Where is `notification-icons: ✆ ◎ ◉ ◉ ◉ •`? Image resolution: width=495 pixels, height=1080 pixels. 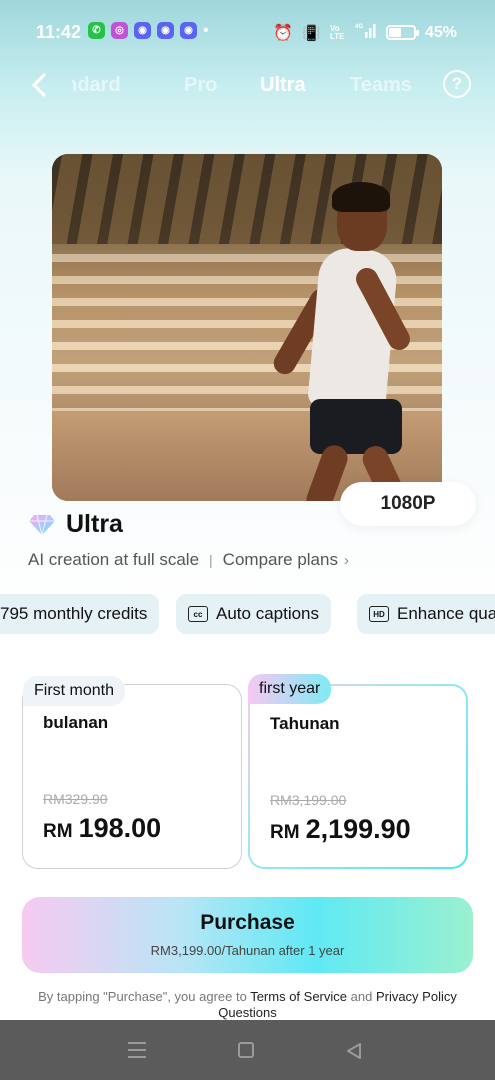
notification-icons: ✆ ◎ ◉ ◉ ◉ • is located at coordinates (148, 30).